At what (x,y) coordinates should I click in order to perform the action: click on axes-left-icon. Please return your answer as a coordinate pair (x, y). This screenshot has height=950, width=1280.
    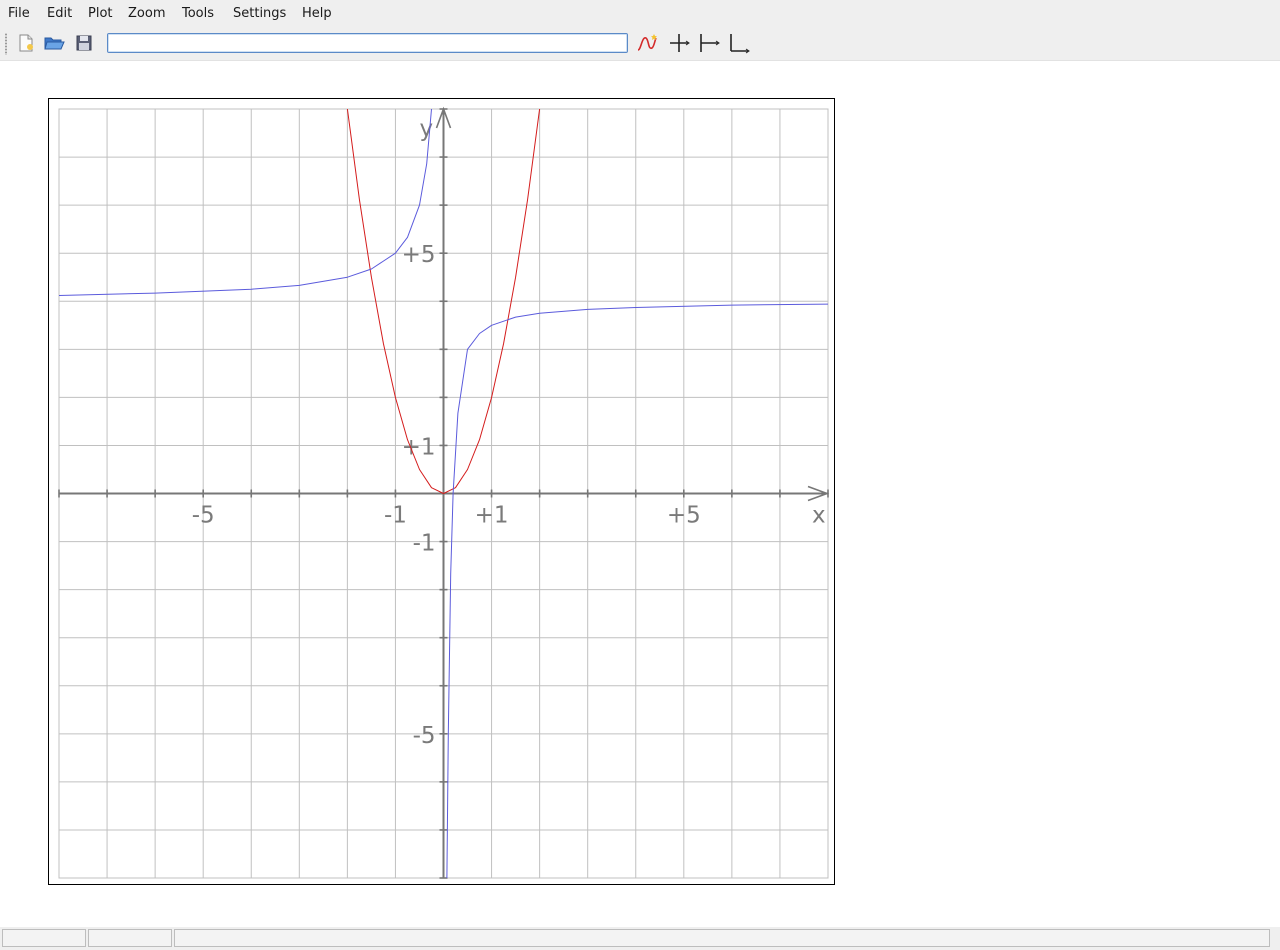
    Looking at the image, I should click on (710, 43).